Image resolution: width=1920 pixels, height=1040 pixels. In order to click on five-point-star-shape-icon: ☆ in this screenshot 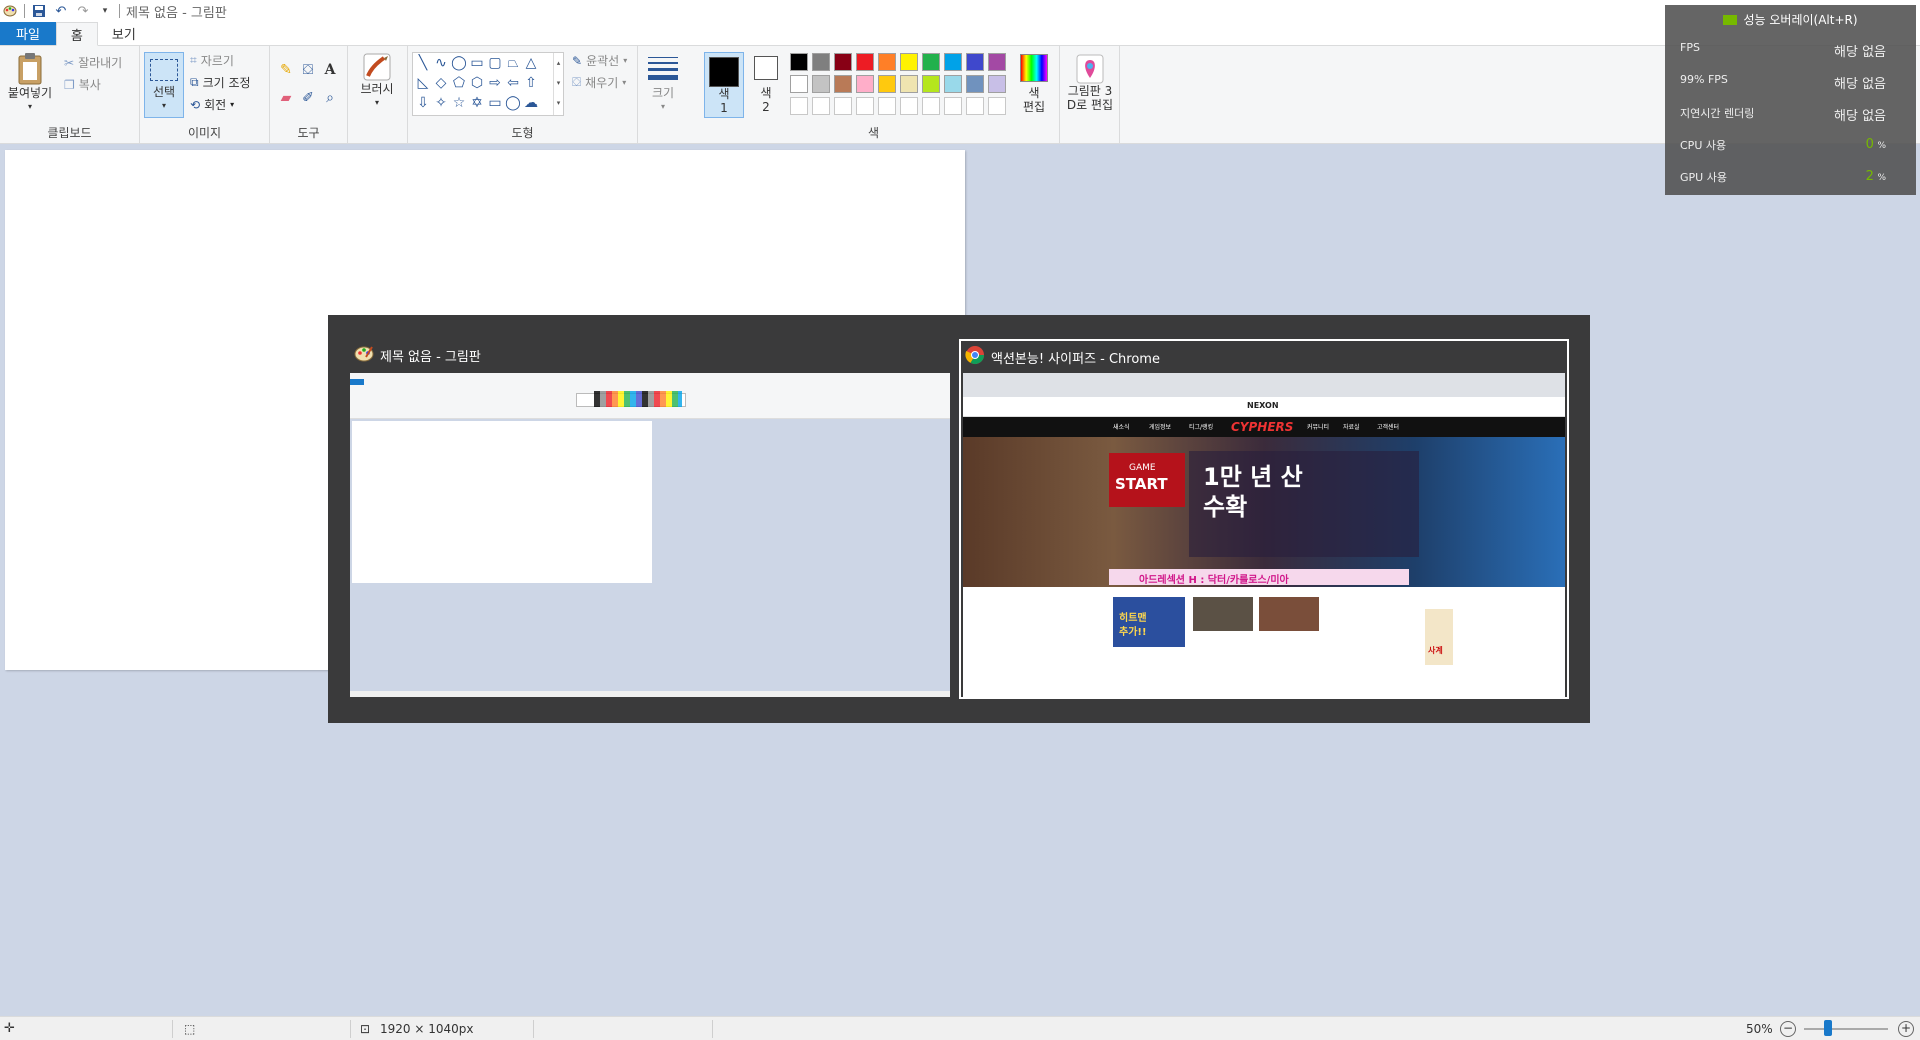, I will do `click(459, 103)`.